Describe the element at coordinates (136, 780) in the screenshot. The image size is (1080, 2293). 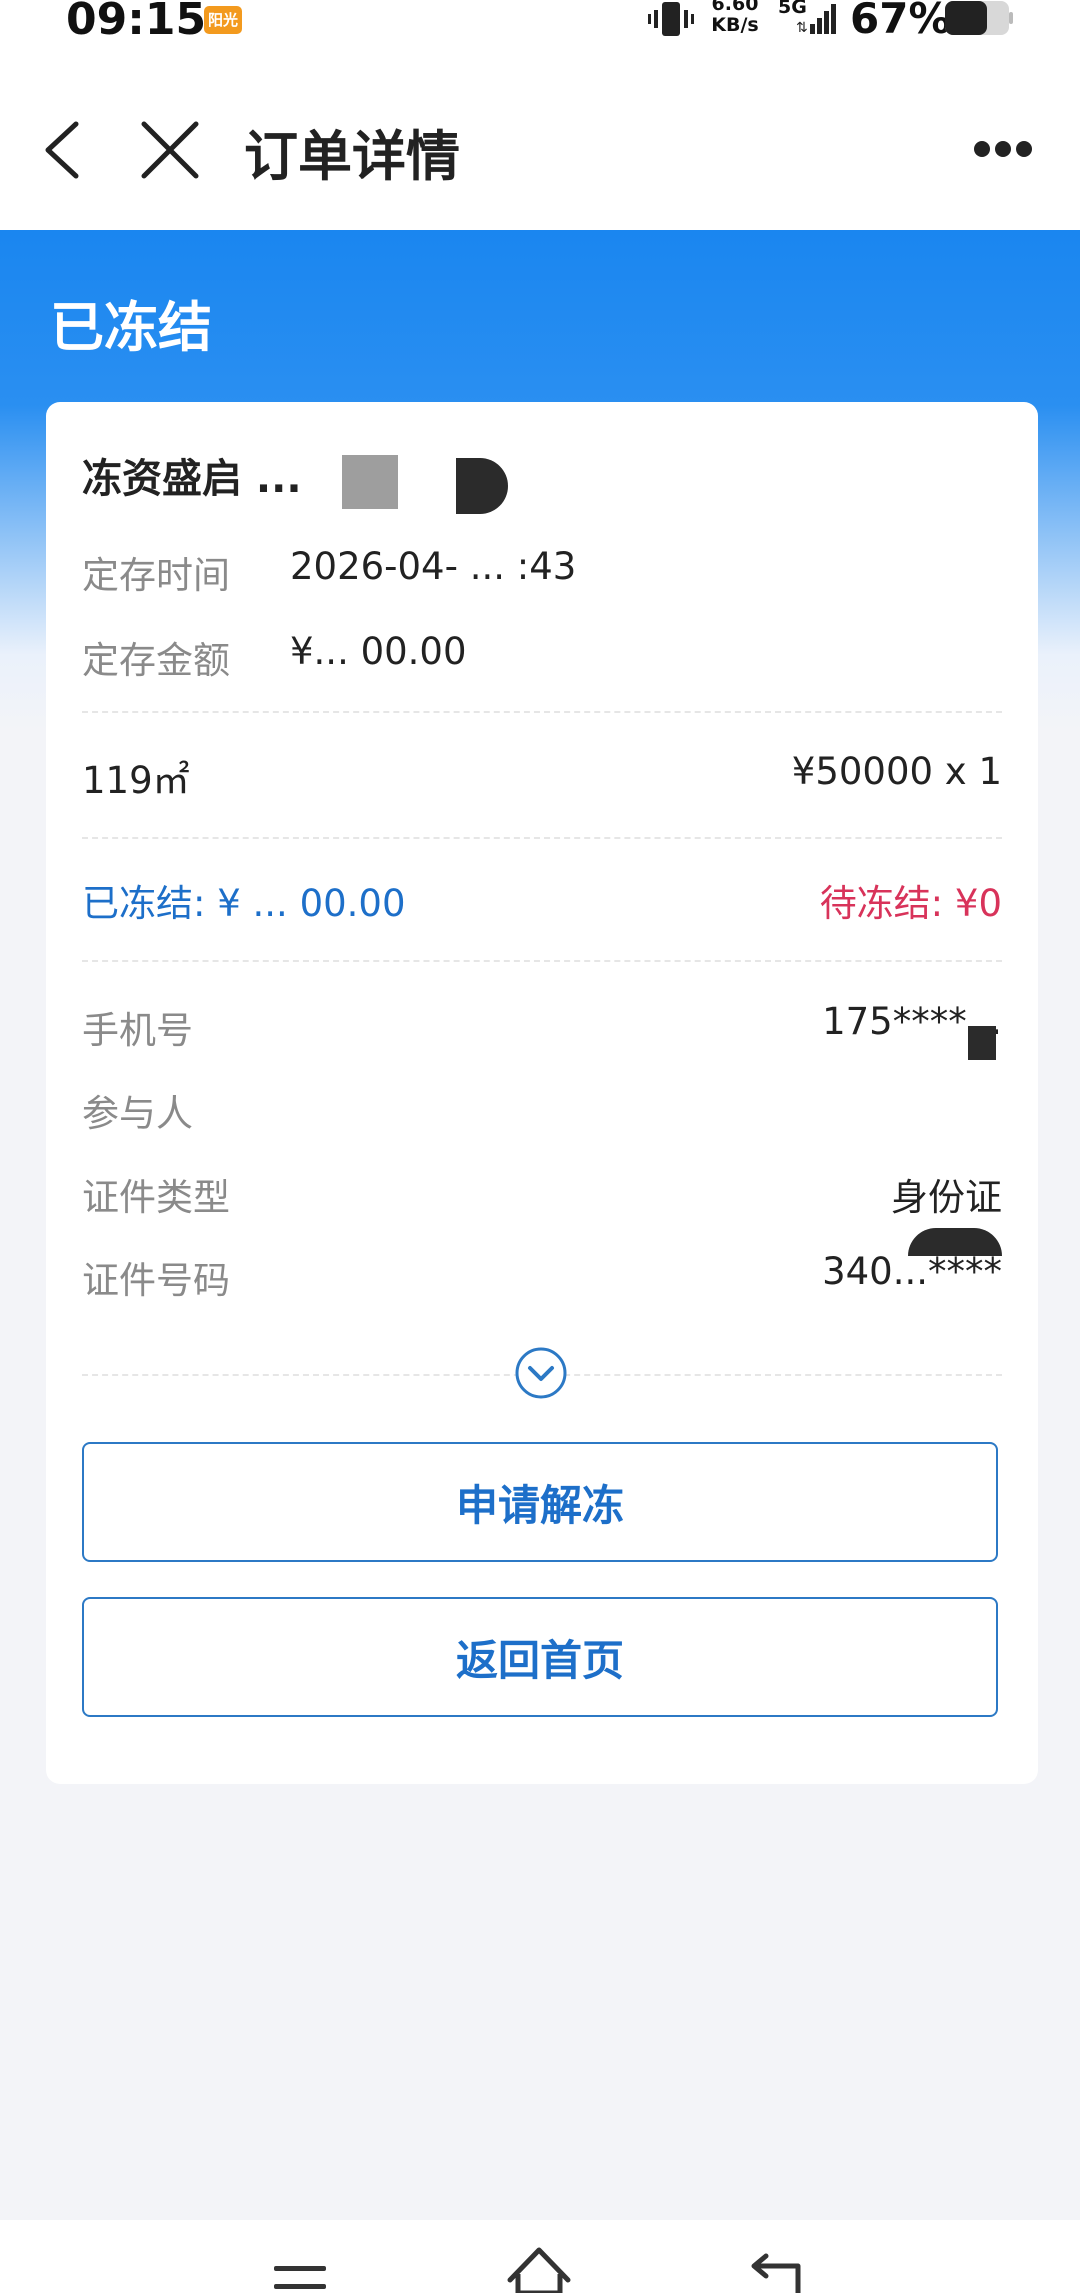
I see `item-spec: 119㎡` at that location.